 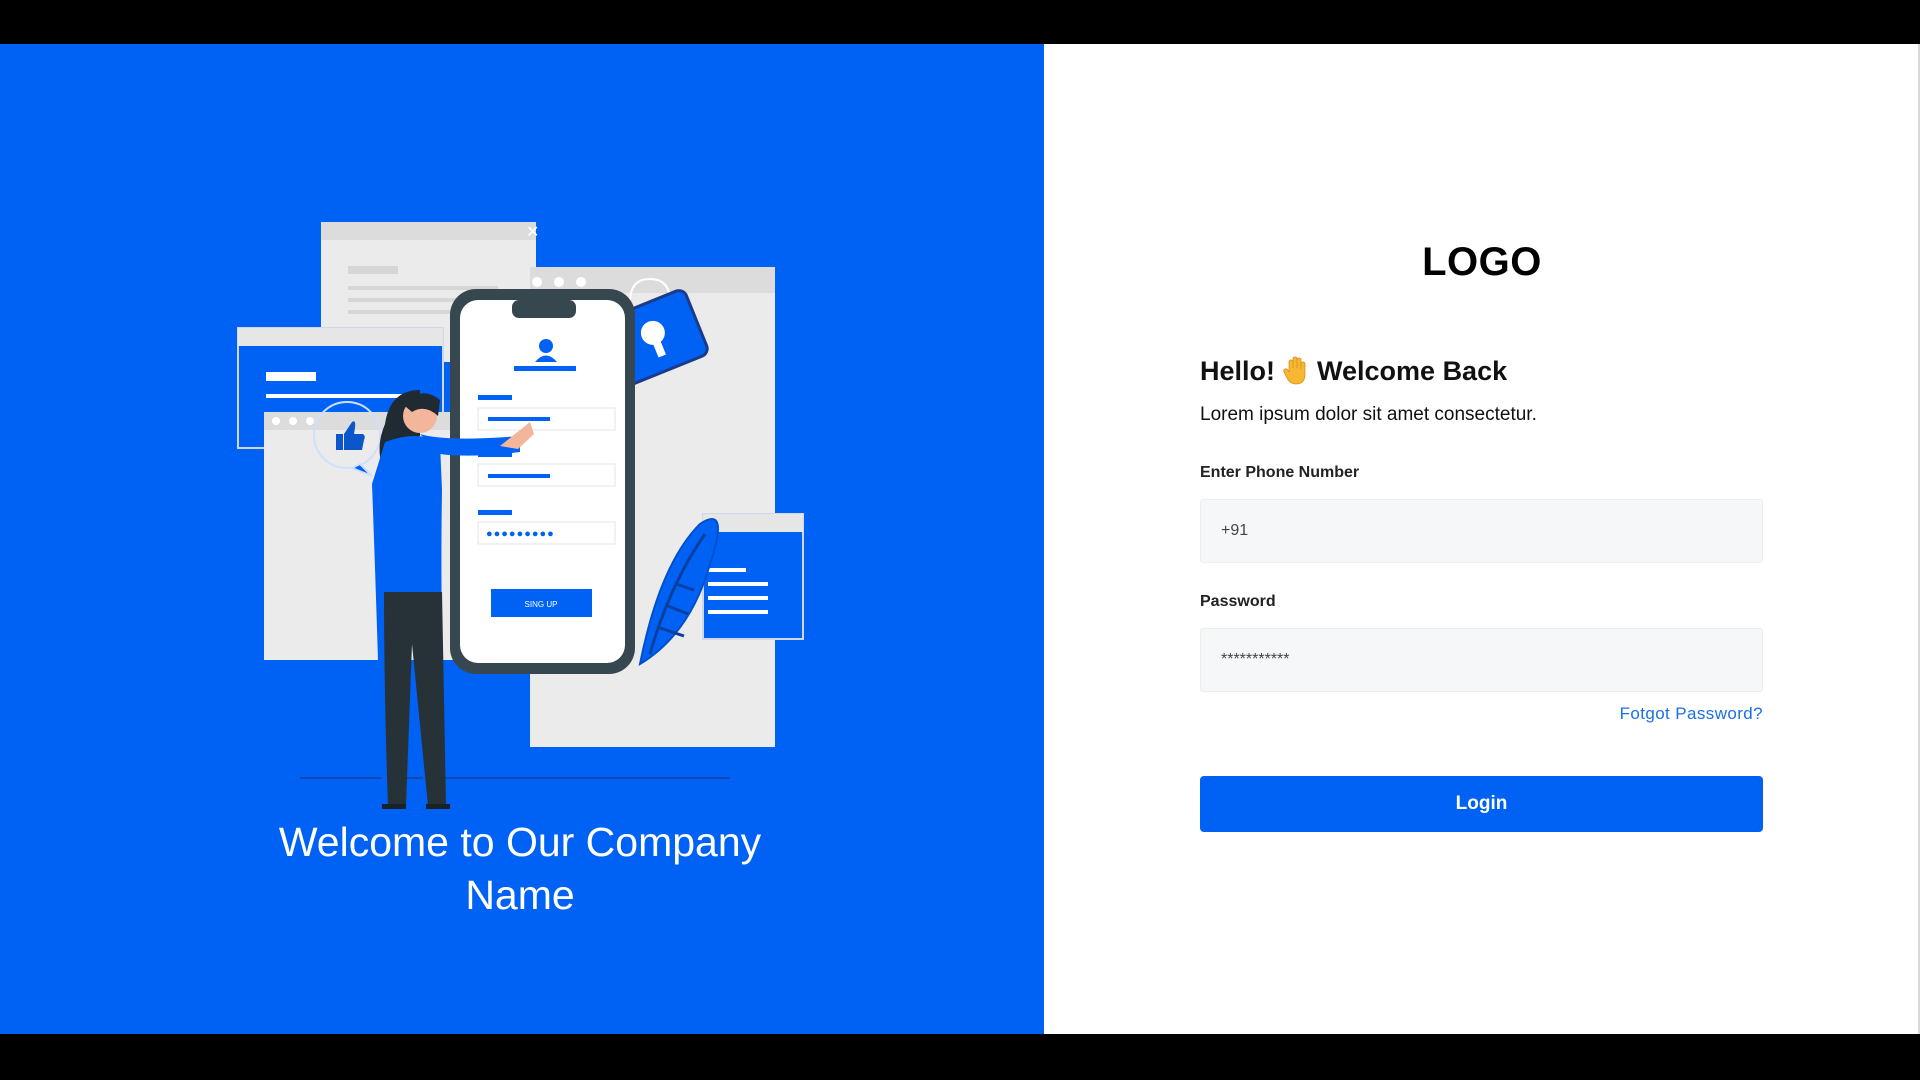 I want to click on login-button: Login, so click(x=1481, y=804).